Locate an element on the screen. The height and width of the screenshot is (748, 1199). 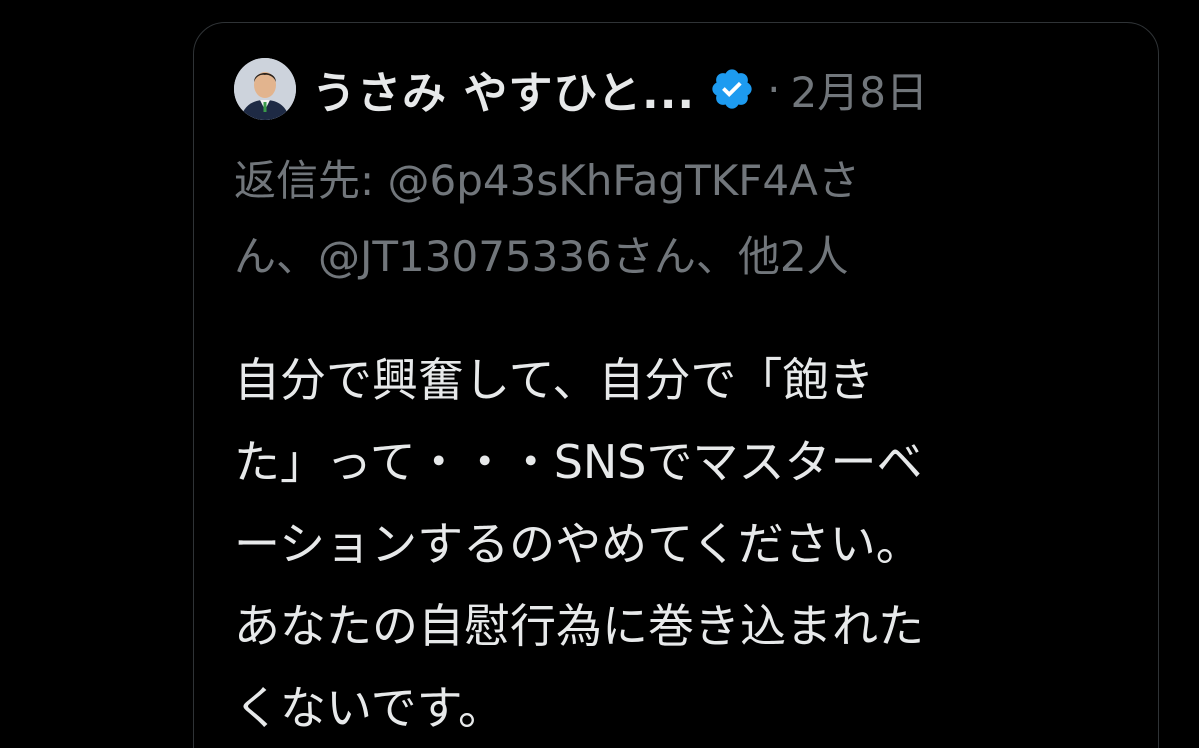
tweet-text-line: ーションするのやめてください。 is located at coordinates (578, 544).